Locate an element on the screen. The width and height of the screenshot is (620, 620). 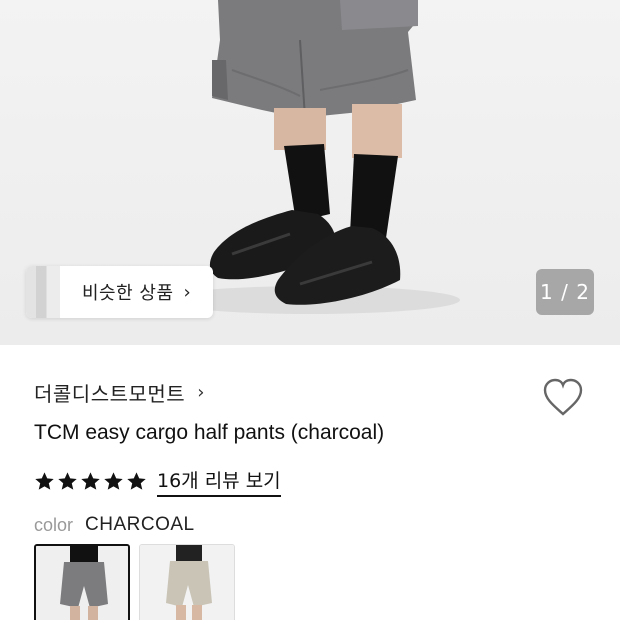
similar-products-label: 비슷한 상품 is located at coordinates (128, 293).